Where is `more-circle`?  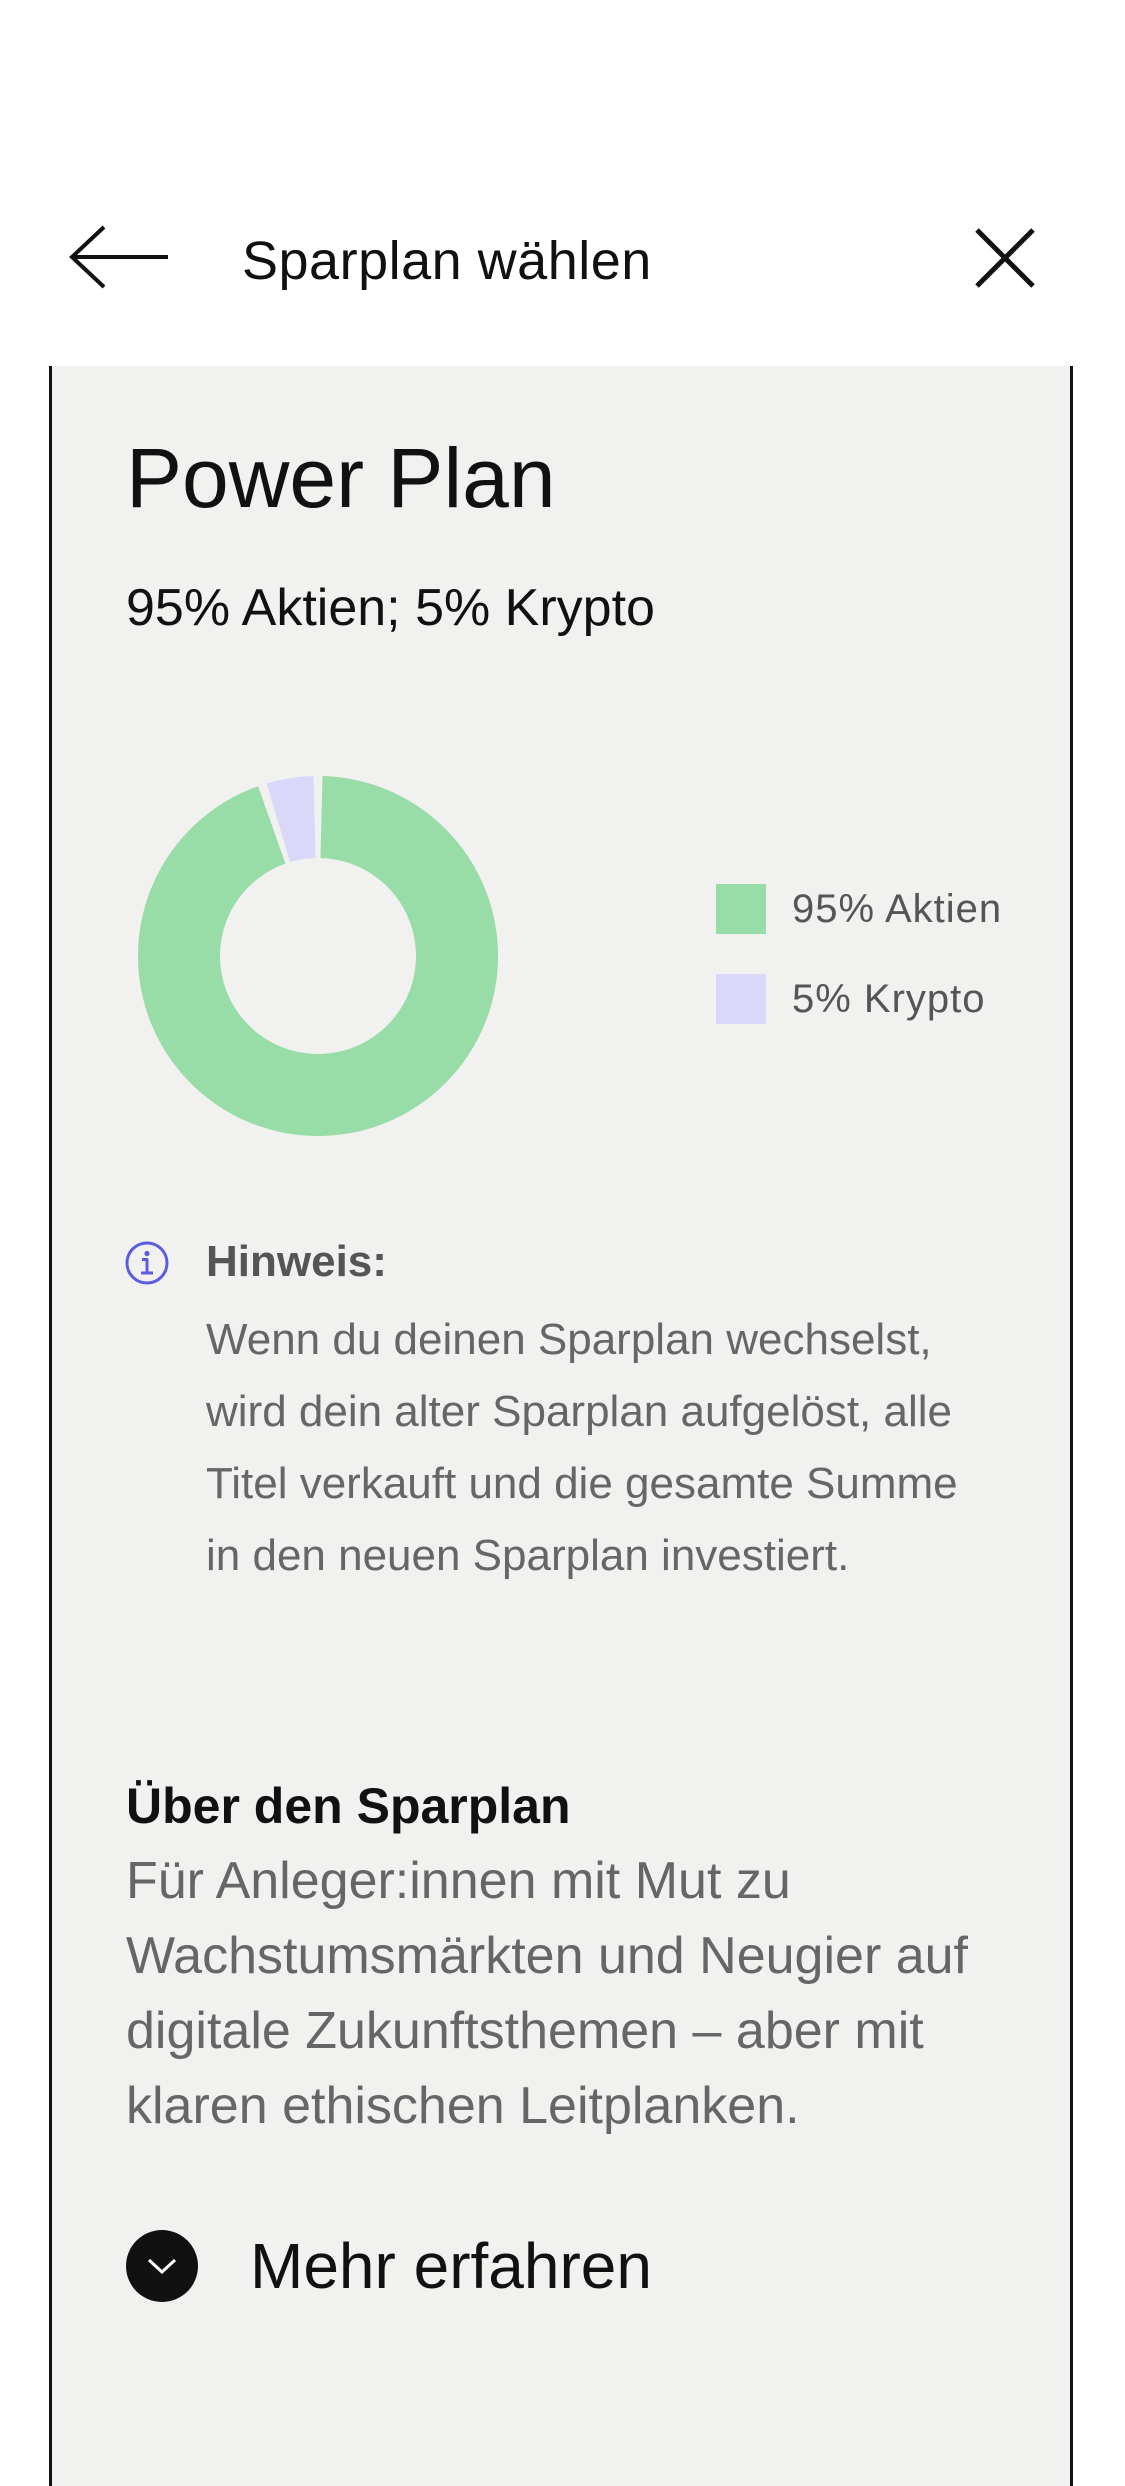
more-circle is located at coordinates (162, 2266).